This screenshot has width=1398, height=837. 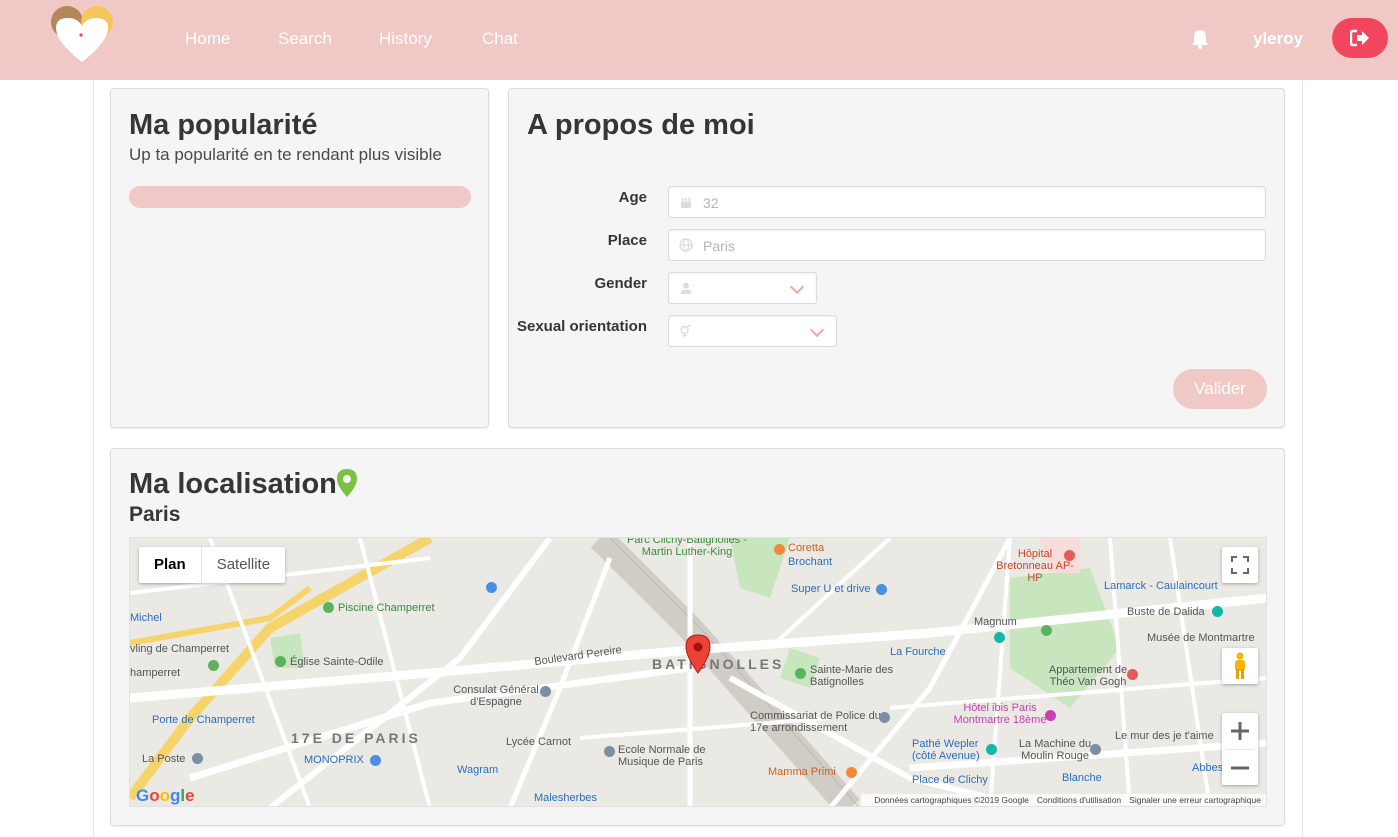 What do you see at coordinates (82, 34) in the screenshot?
I see `app-logo` at bounding box center [82, 34].